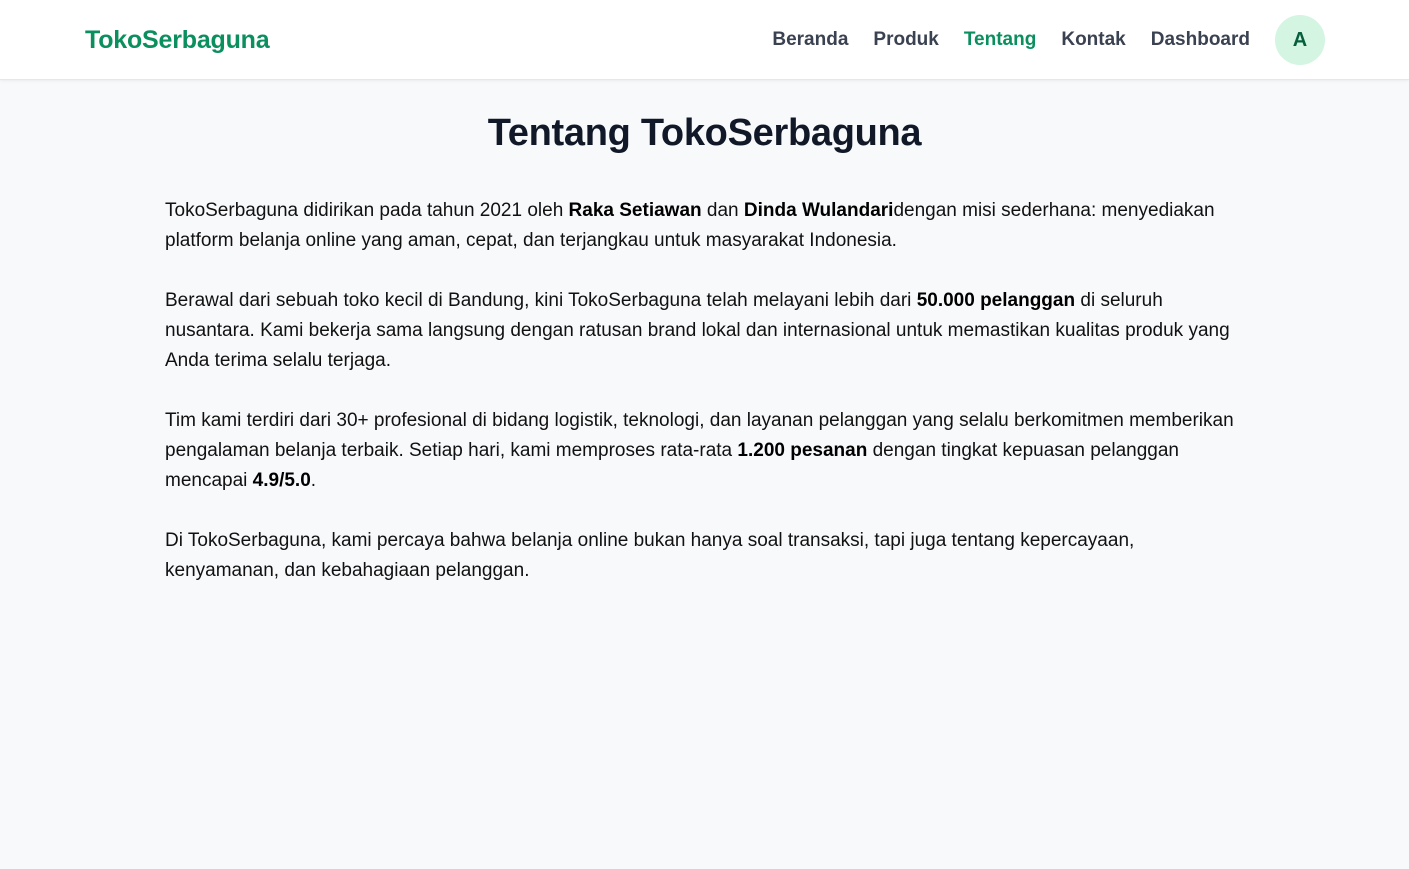 The height and width of the screenshot is (869, 1409). What do you see at coordinates (905, 40) in the screenshot?
I see `nav-link-produk: Produk` at bounding box center [905, 40].